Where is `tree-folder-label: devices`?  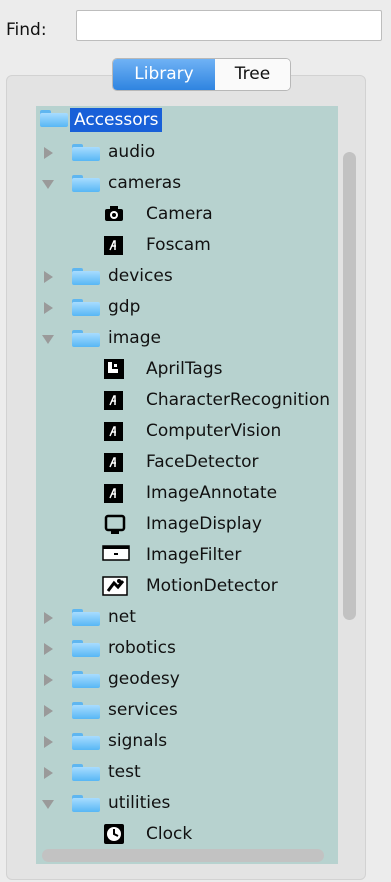
tree-folder-label: devices is located at coordinates (140, 276).